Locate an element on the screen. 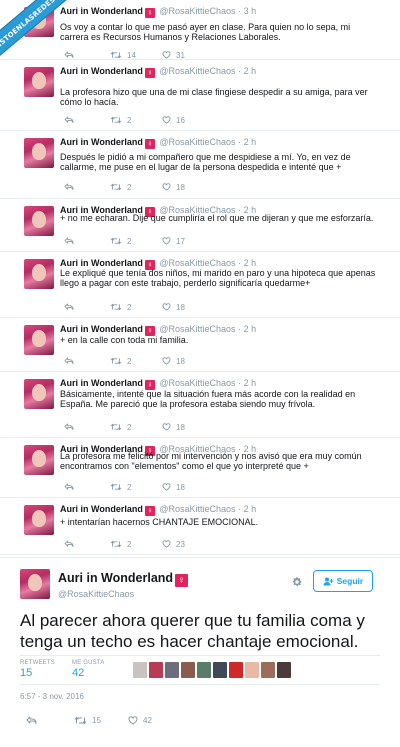 Image resolution: width=400 pixels, height=747 pixels. retweets-stat: RETWEETS 15 is located at coordinates (37, 669).